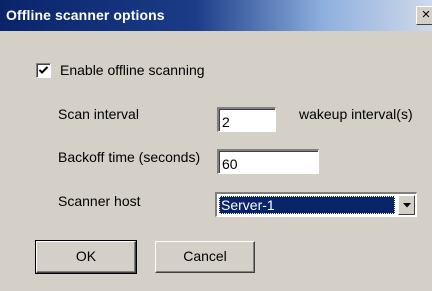  I want to click on dialog-title: Offline scanner options, so click(85, 15).